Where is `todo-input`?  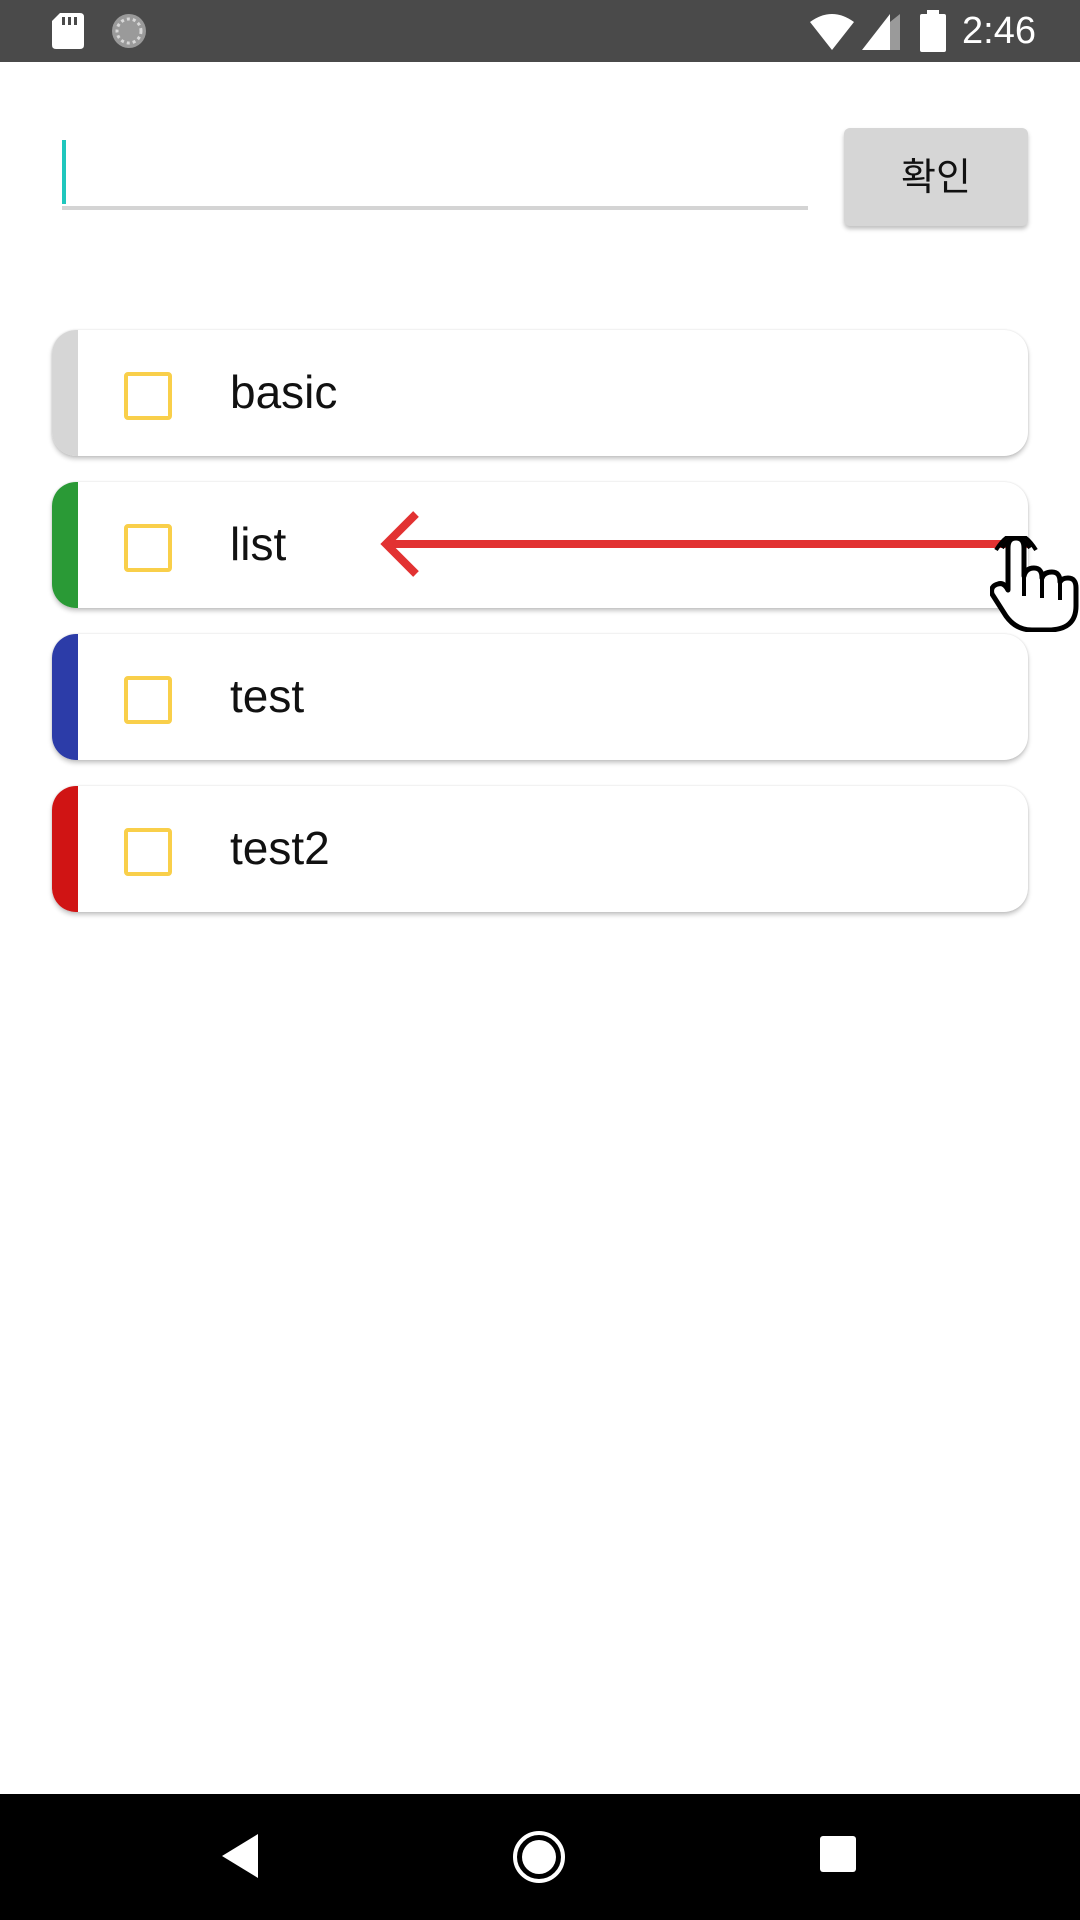
todo-input is located at coordinates (435, 170).